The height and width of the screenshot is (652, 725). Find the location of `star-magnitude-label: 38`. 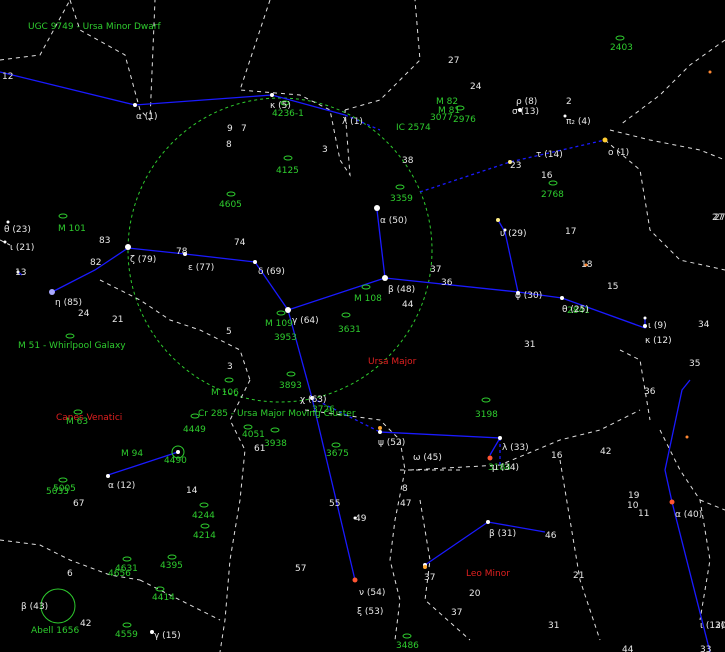

star-magnitude-label: 38 is located at coordinates (408, 161).